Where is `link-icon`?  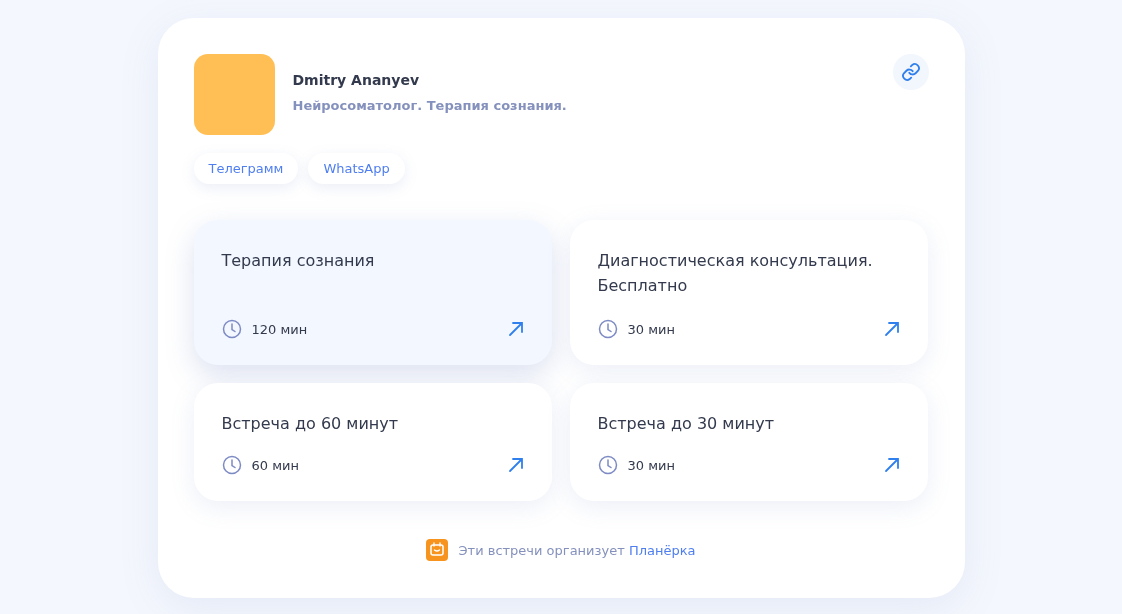
link-icon is located at coordinates (910, 72).